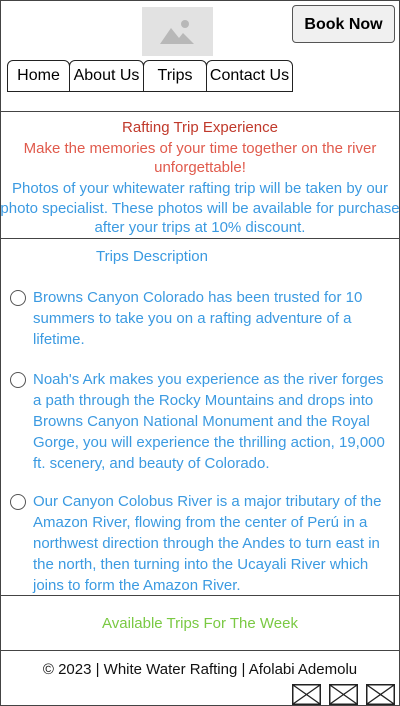  What do you see at coordinates (152, 256) in the screenshot?
I see `trips-heading: Trips Description` at bounding box center [152, 256].